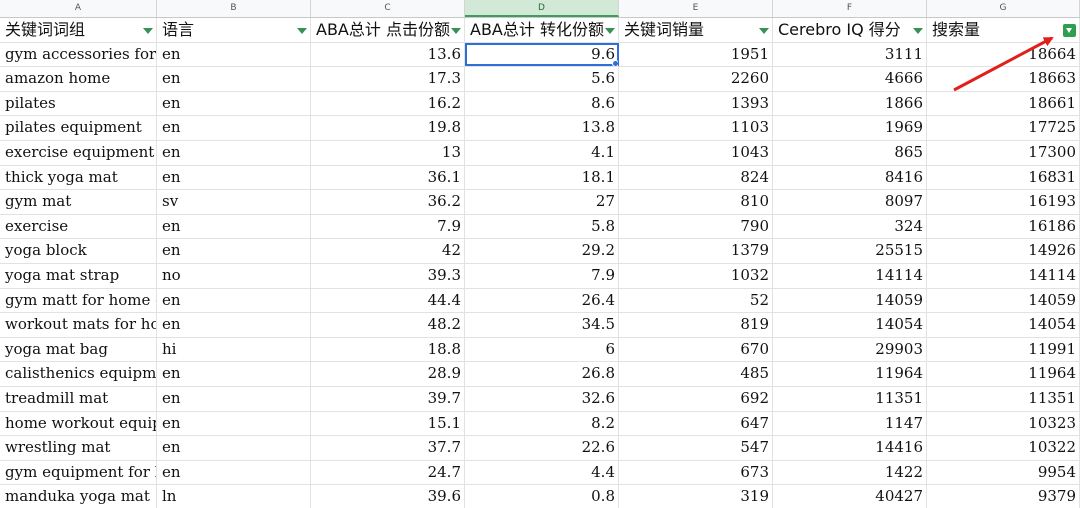 This screenshot has width=1080, height=508. Describe the element at coordinates (388, 177) in the screenshot. I see `table-cell: 36.1` at that location.